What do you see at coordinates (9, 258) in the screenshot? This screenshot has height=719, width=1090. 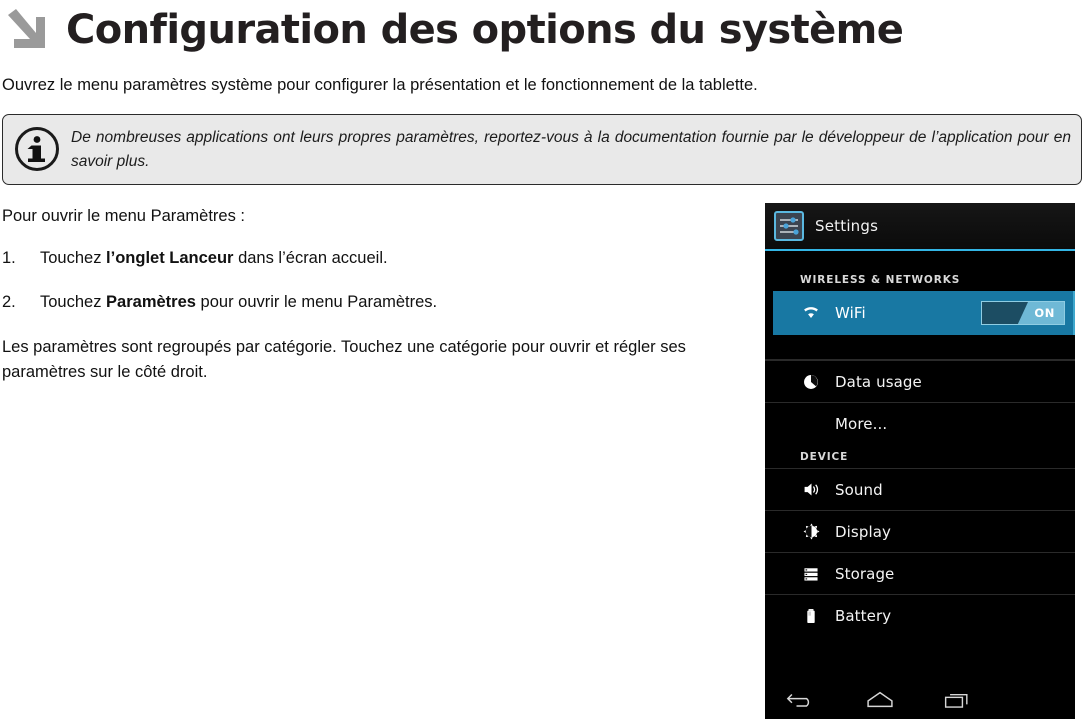 I see `step-number: 1.` at bounding box center [9, 258].